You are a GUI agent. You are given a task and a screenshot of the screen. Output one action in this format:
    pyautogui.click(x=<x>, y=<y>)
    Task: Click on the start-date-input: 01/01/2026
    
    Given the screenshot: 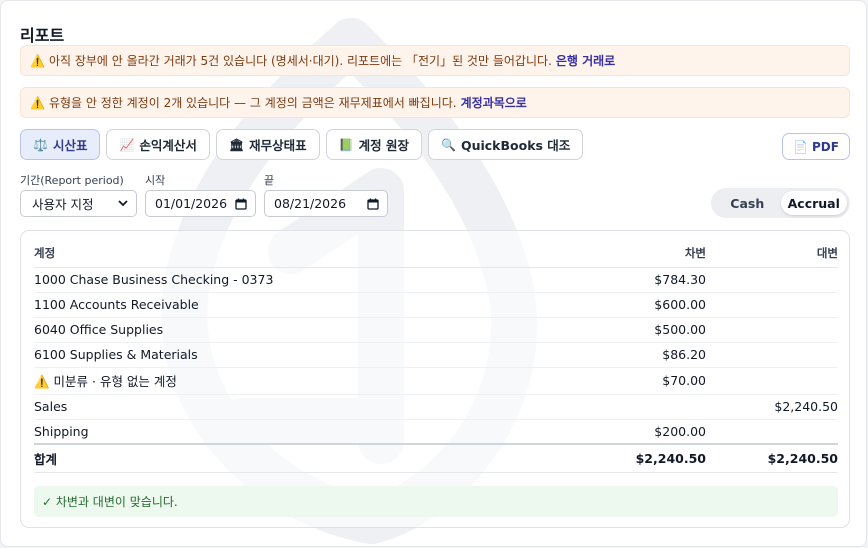 What is the action you would take?
    pyautogui.click(x=200, y=203)
    